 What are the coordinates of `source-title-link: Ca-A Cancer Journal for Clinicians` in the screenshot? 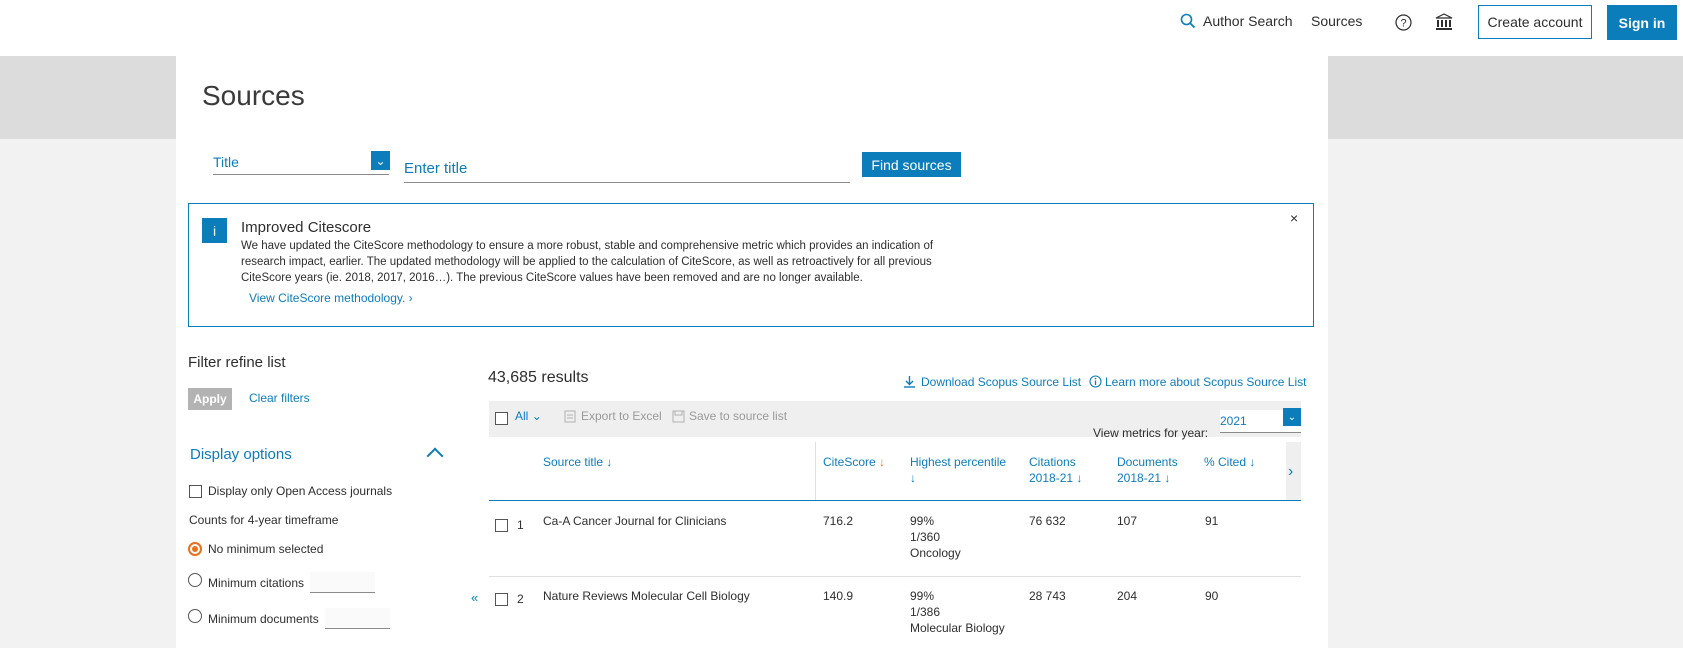 It's located at (634, 521).